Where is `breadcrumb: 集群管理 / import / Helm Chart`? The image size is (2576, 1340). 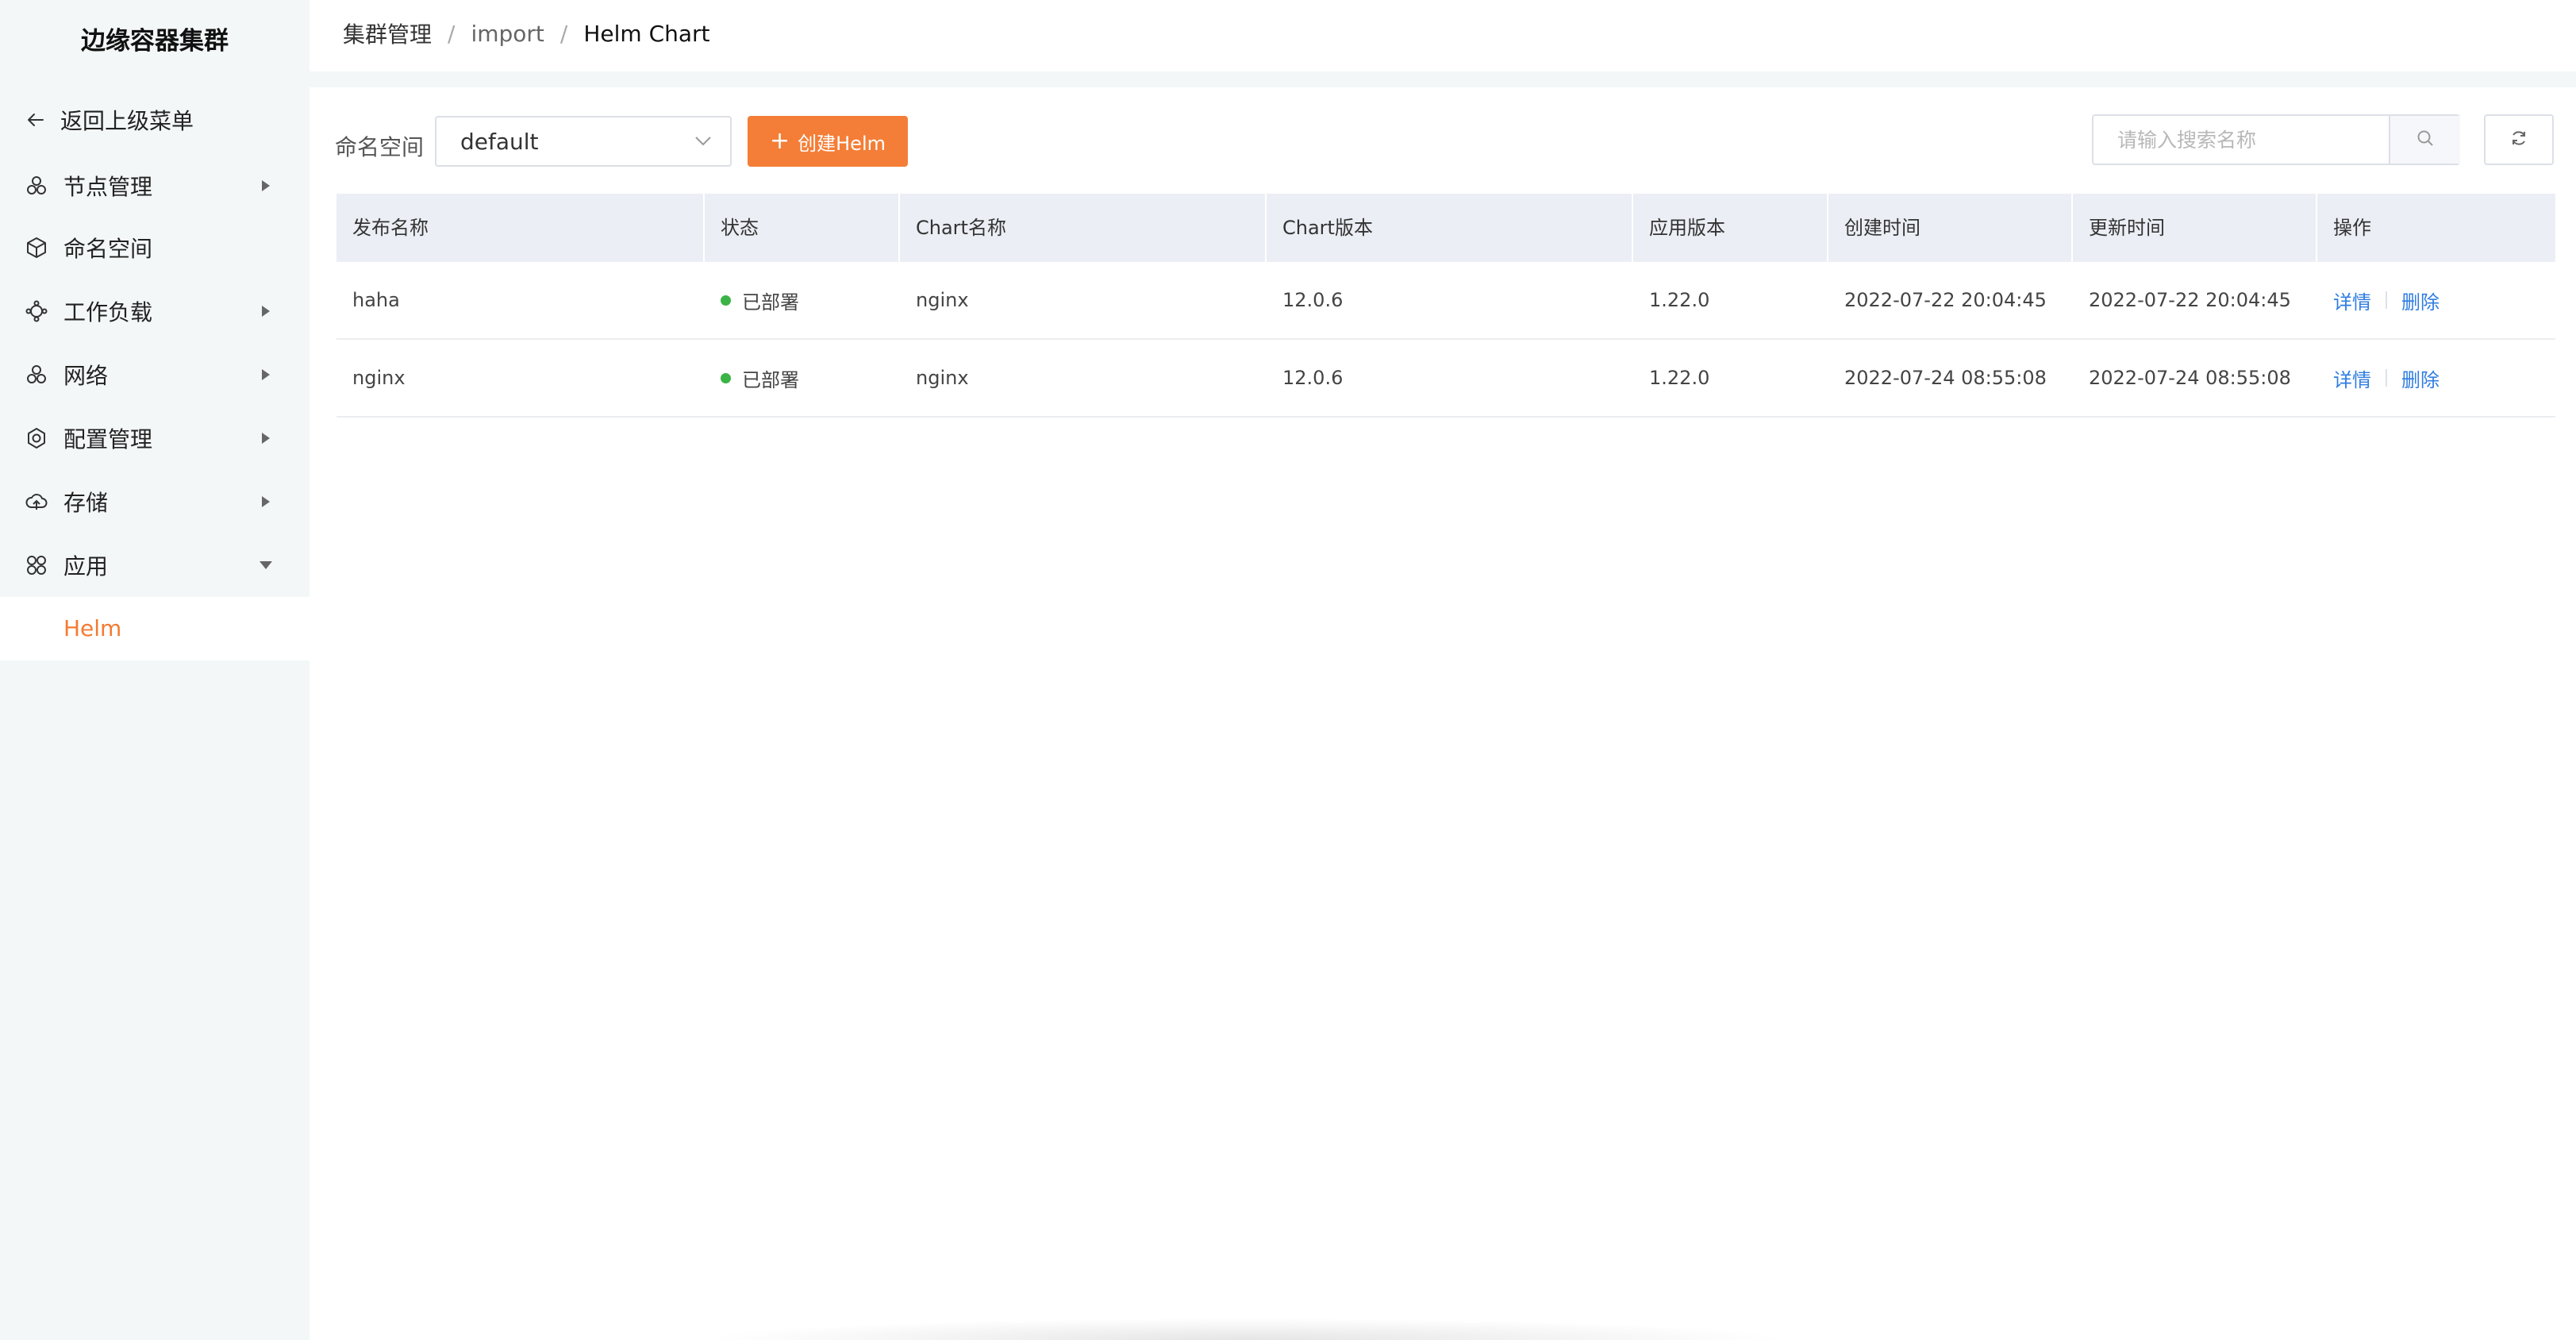
breadcrumb: 集群管理 / import / Helm Chart is located at coordinates (526, 33).